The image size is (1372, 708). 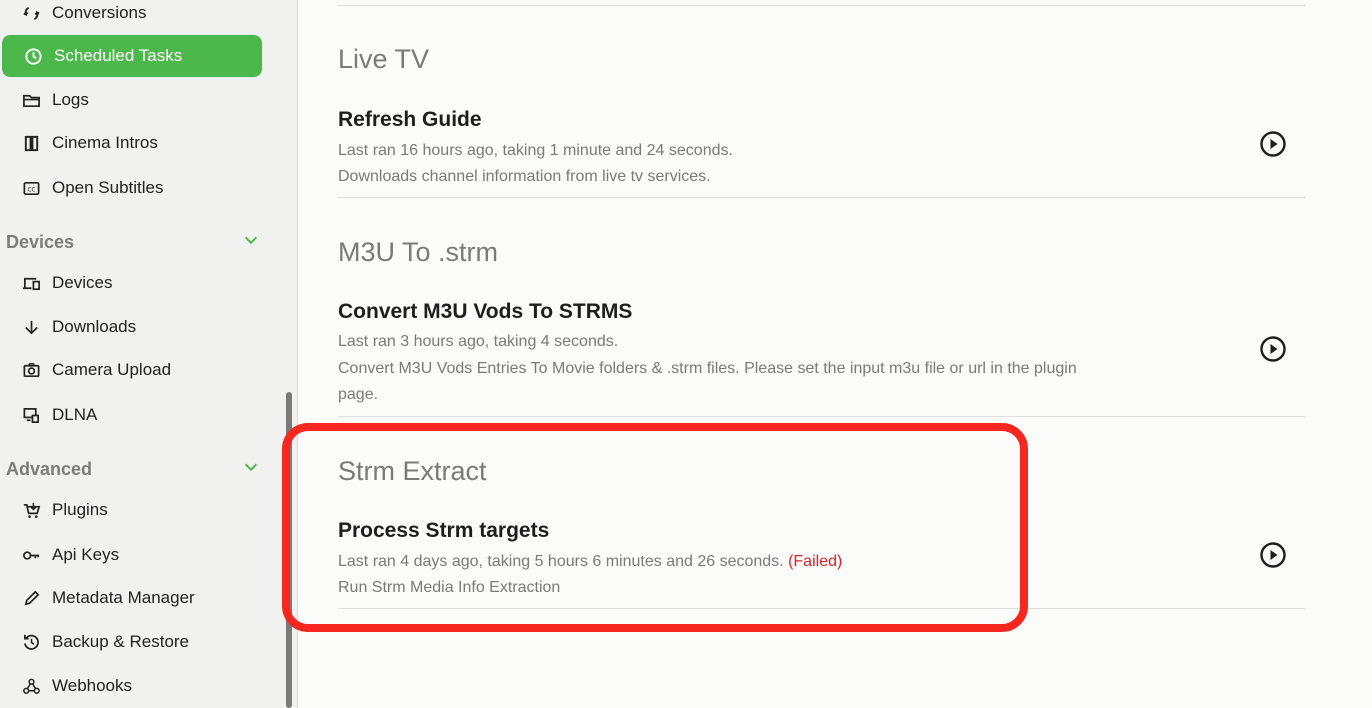 I want to click on sidebar-item-label: Logs, so click(x=70, y=99).